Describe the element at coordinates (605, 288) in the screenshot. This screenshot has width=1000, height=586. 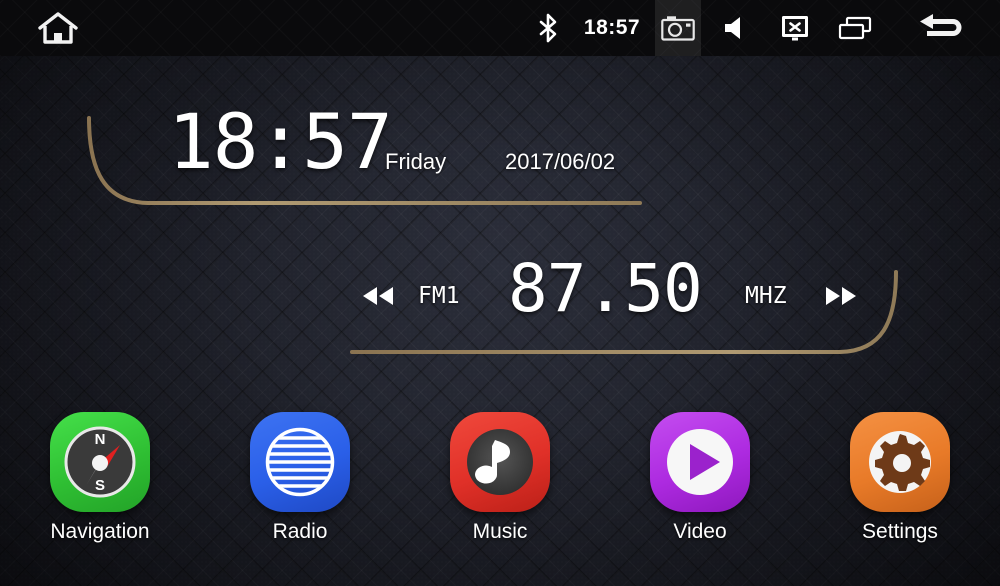
I see `radio-frequency: 87.50` at that location.